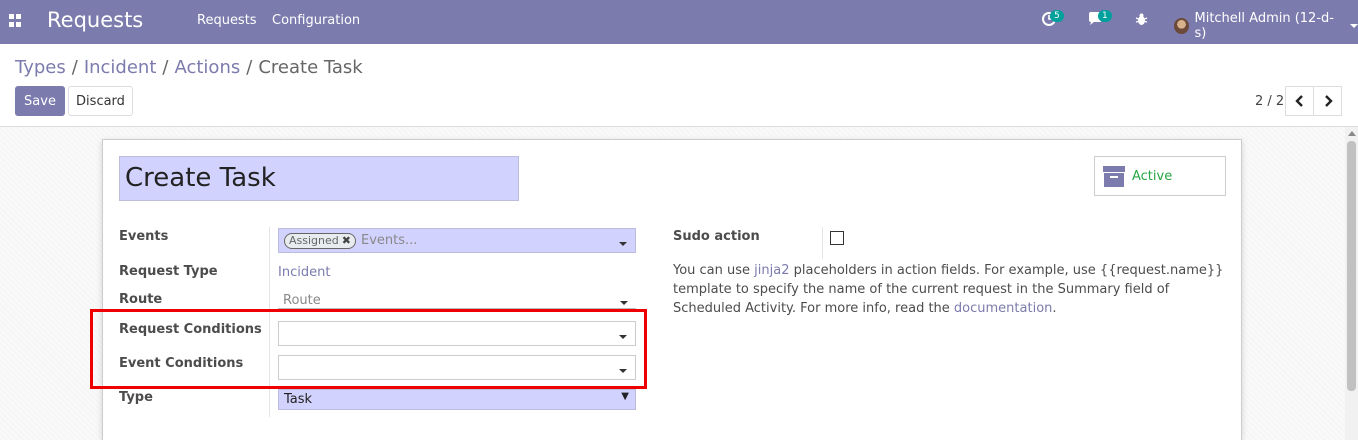 This screenshot has height=440, width=1358. I want to click on breadcrumb-current: Create Task, so click(310, 67).